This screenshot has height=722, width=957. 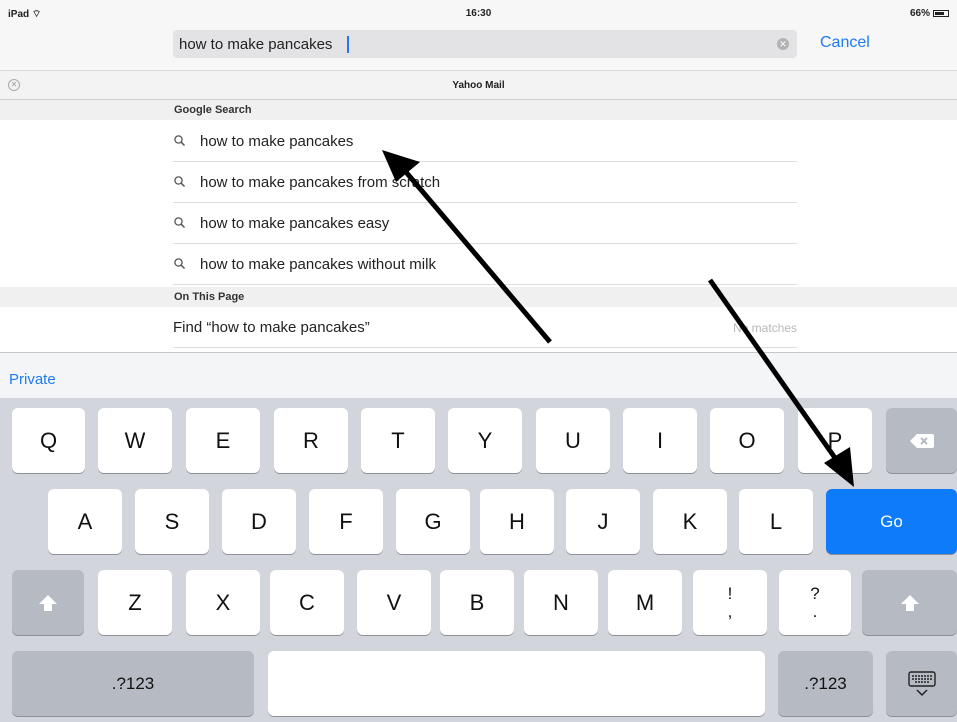 I want to click on key-label: Z, so click(x=135, y=602).